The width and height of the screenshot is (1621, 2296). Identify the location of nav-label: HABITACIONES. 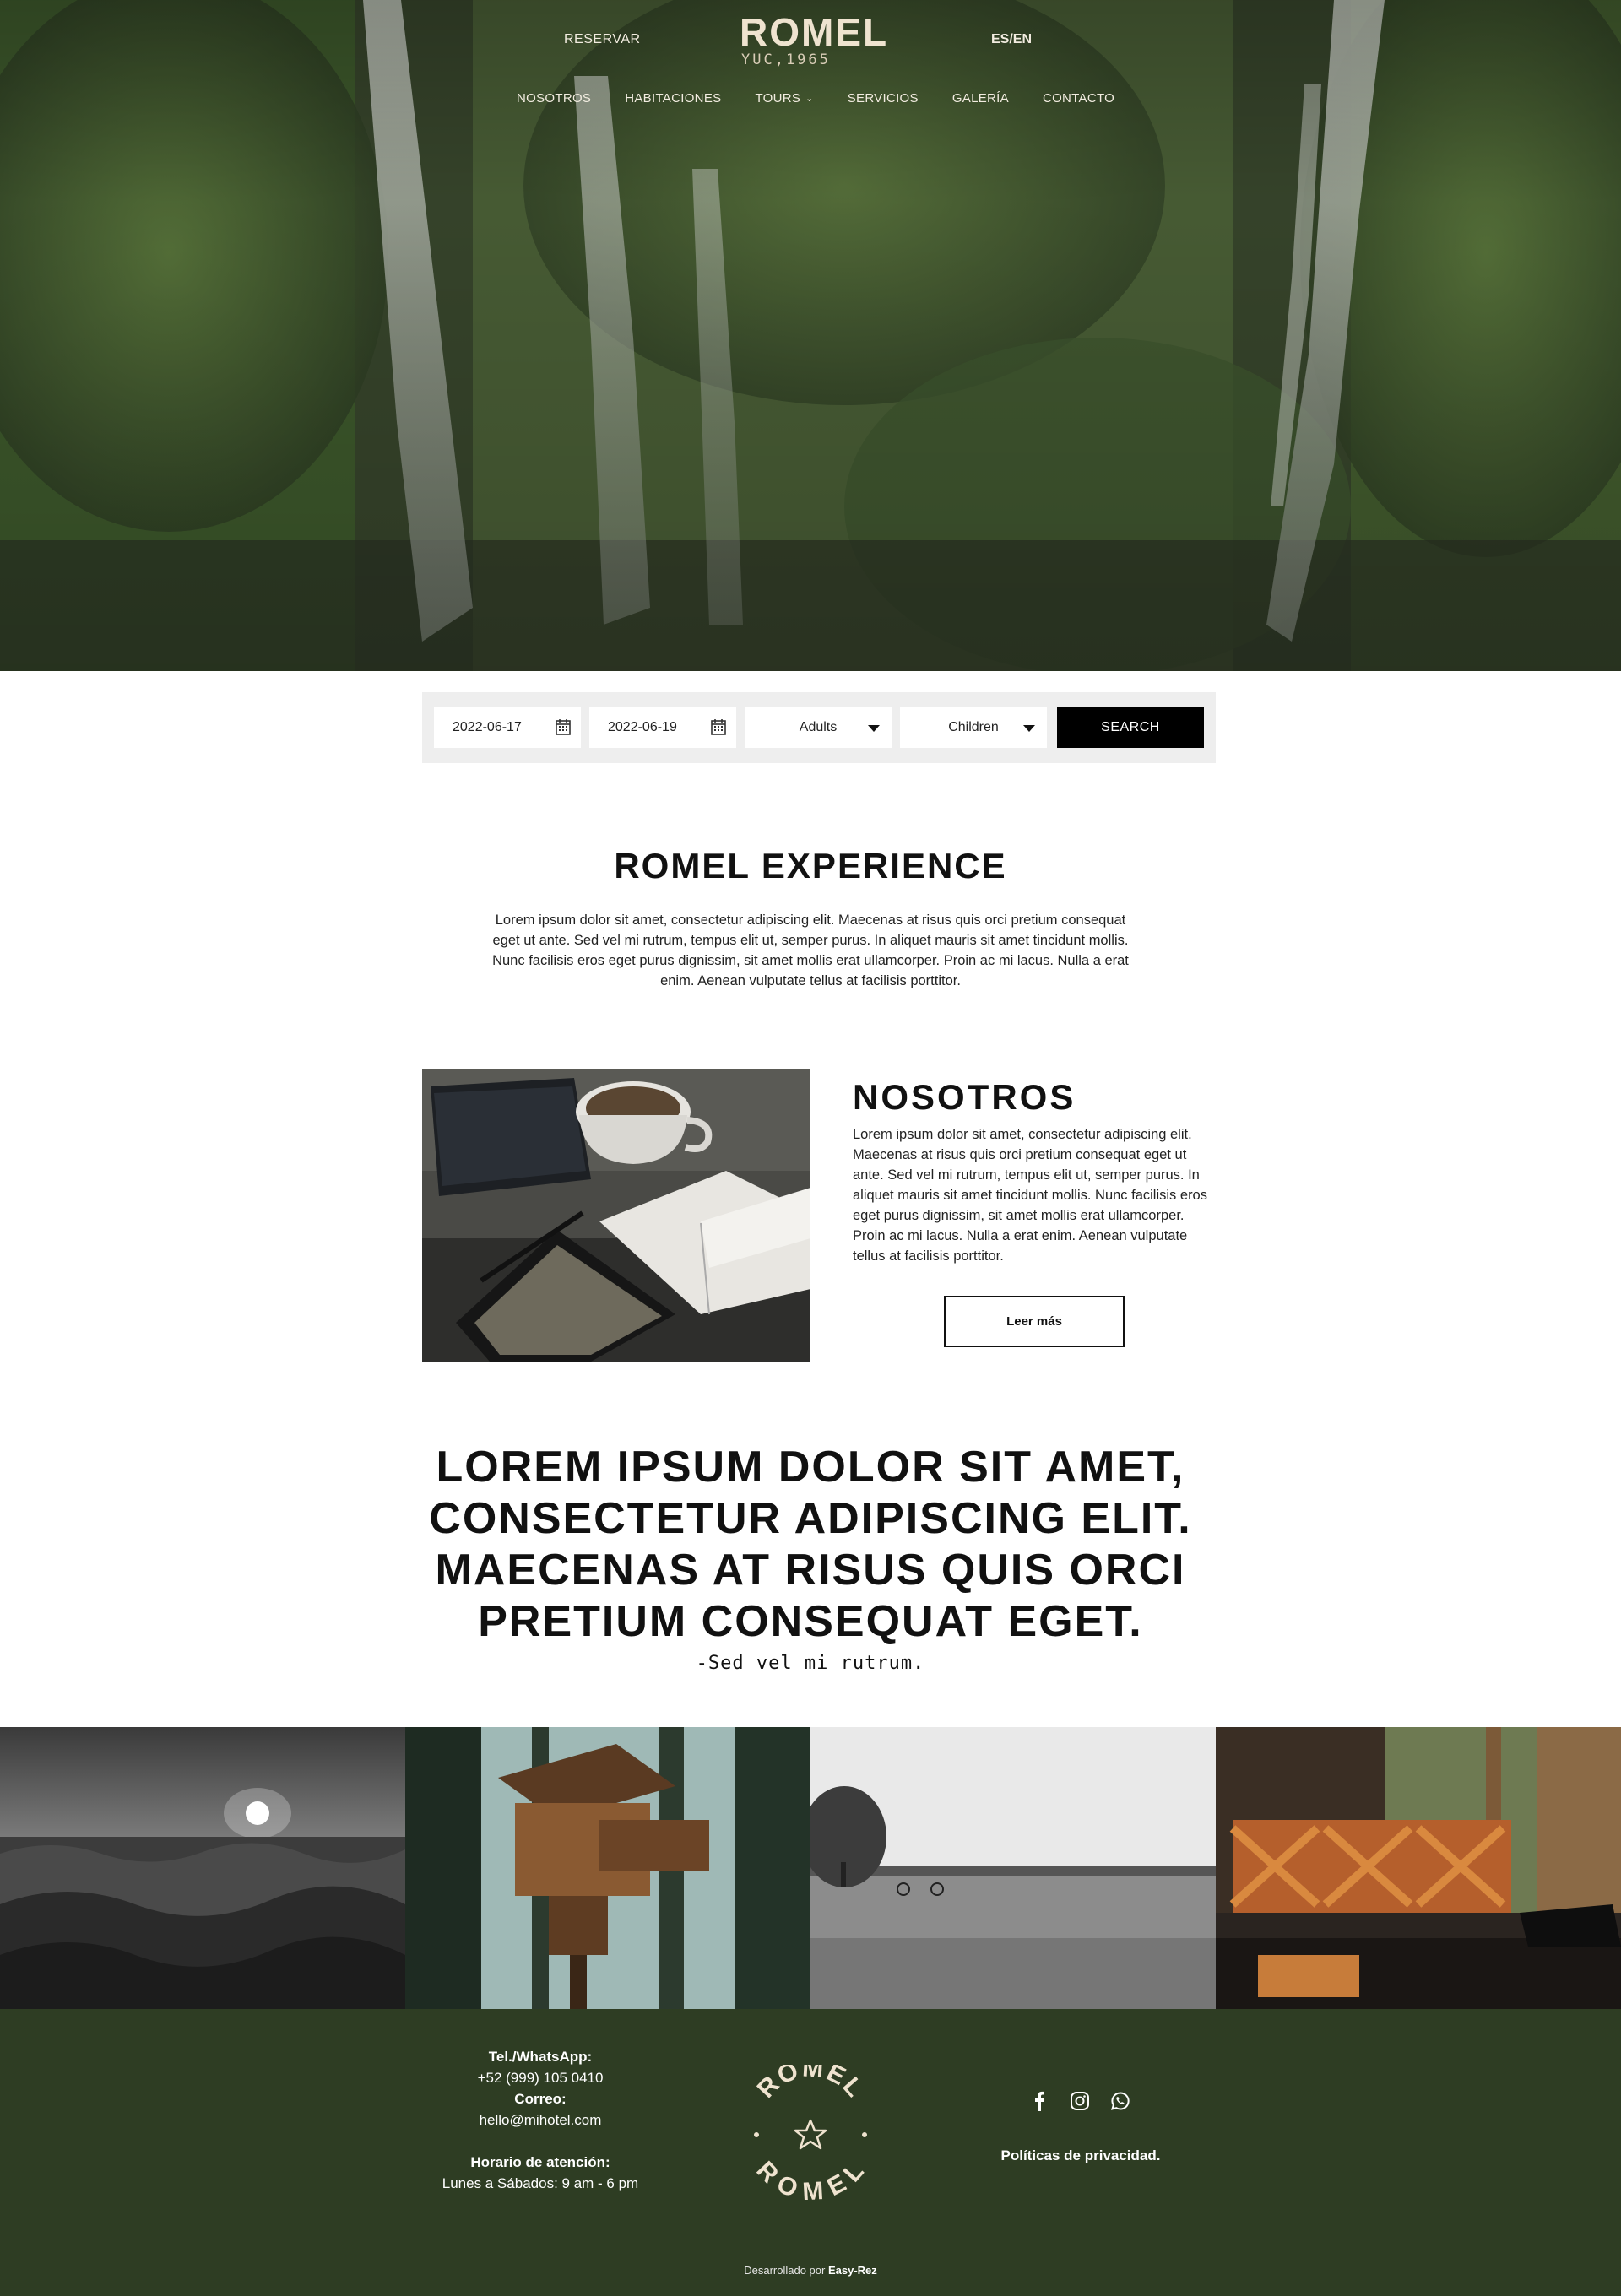
(673, 98).